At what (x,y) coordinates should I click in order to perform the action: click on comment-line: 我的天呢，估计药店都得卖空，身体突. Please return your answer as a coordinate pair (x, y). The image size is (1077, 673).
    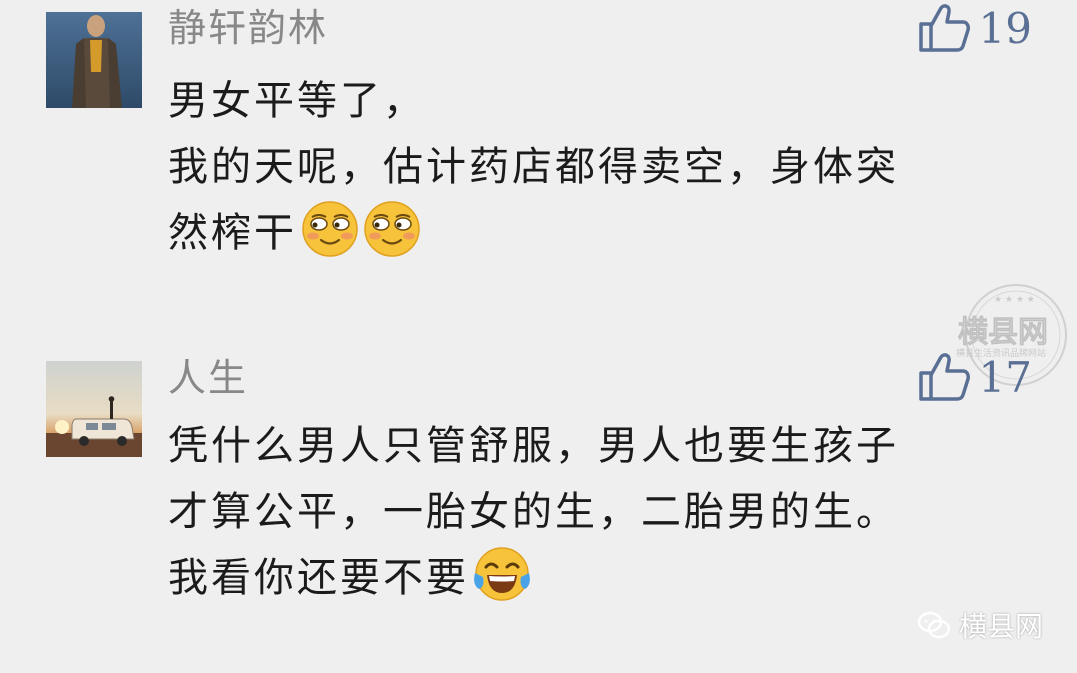
    Looking at the image, I should click on (533, 167).